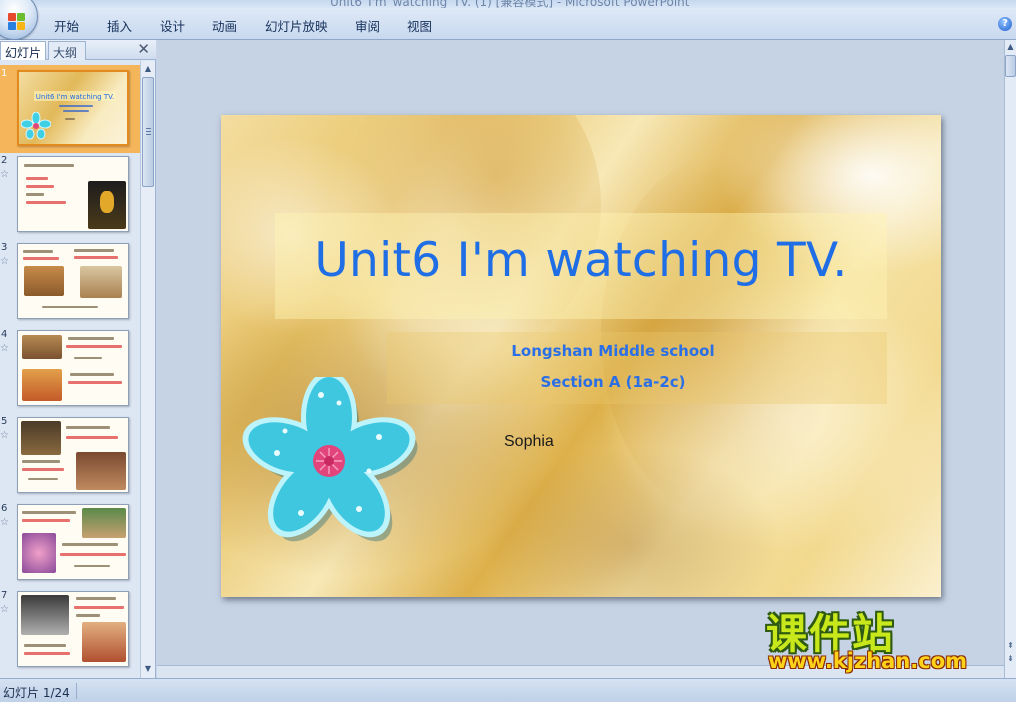 Image resolution: width=1016 pixels, height=702 pixels. Describe the element at coordinates (70, 283) in the screenshot. I see `slide-thumbnail-3: 3 ☆` at that location.